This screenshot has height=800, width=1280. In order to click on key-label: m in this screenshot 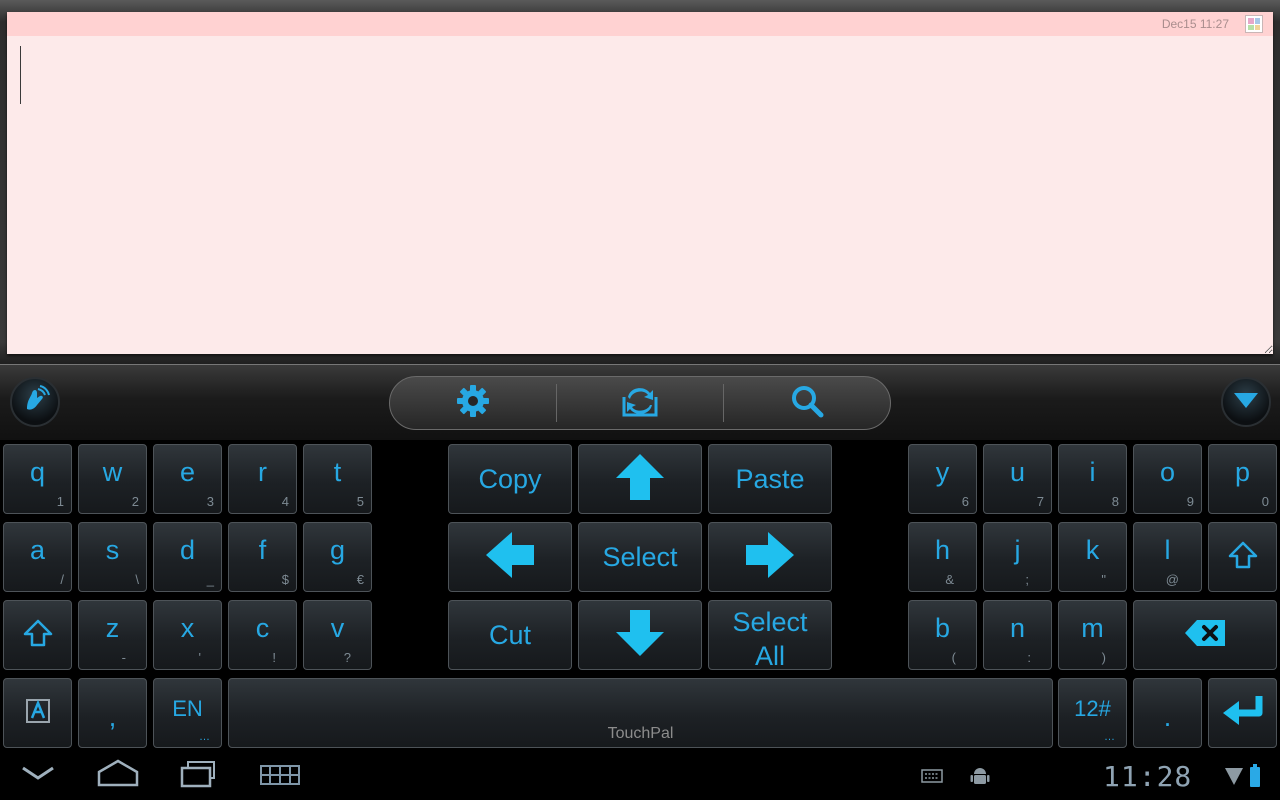, I will do `click(1092, 628)`.